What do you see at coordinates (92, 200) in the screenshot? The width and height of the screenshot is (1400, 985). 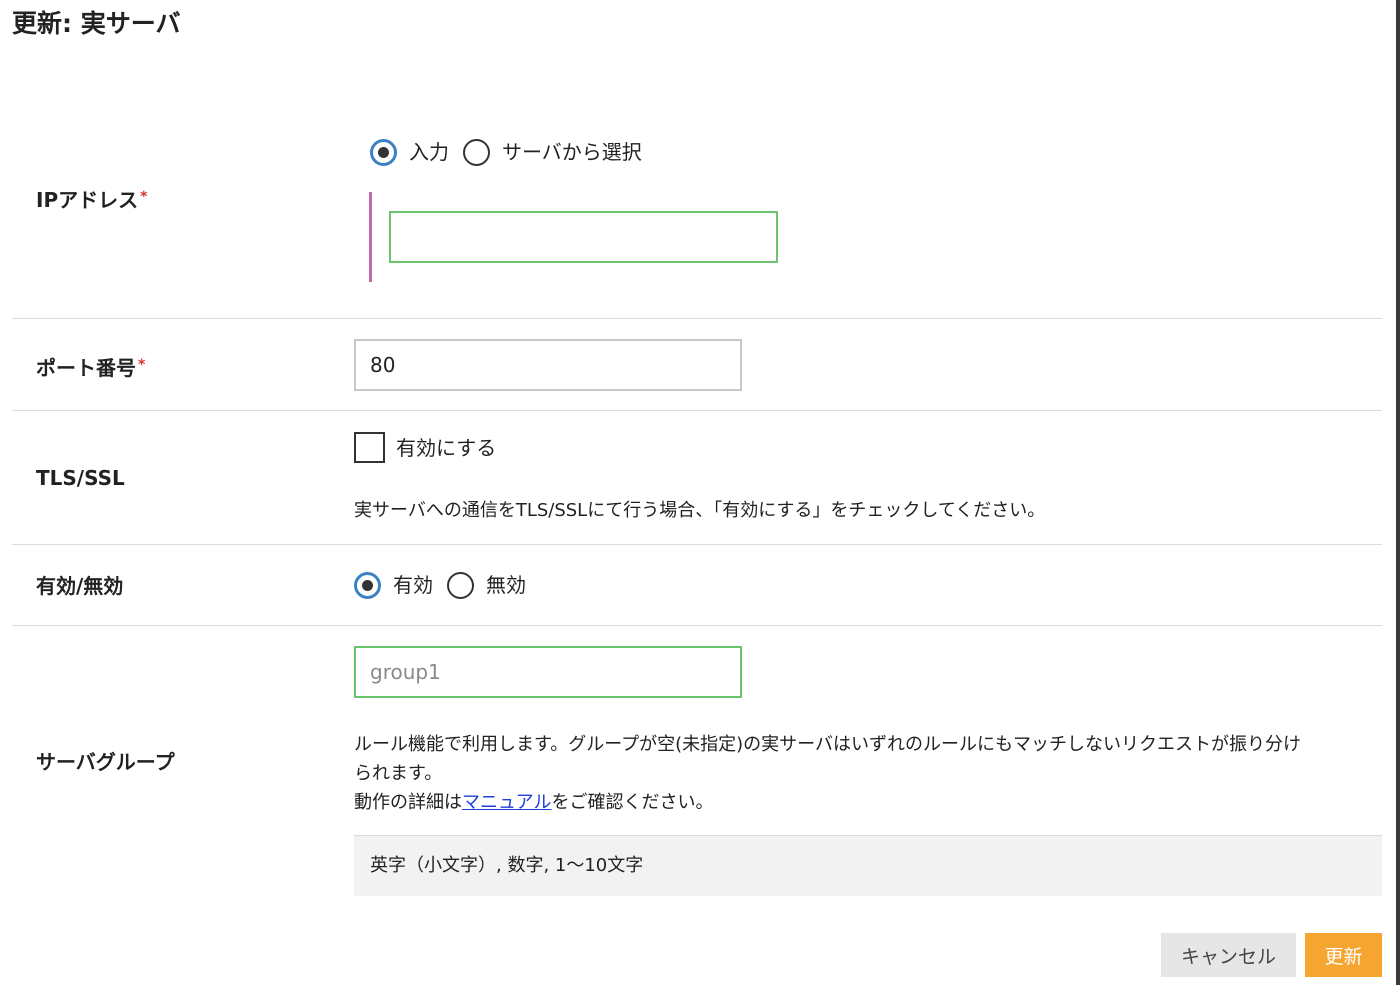 I see `ip-address-label: IPアドレス *` at bounding box center [92, 200].